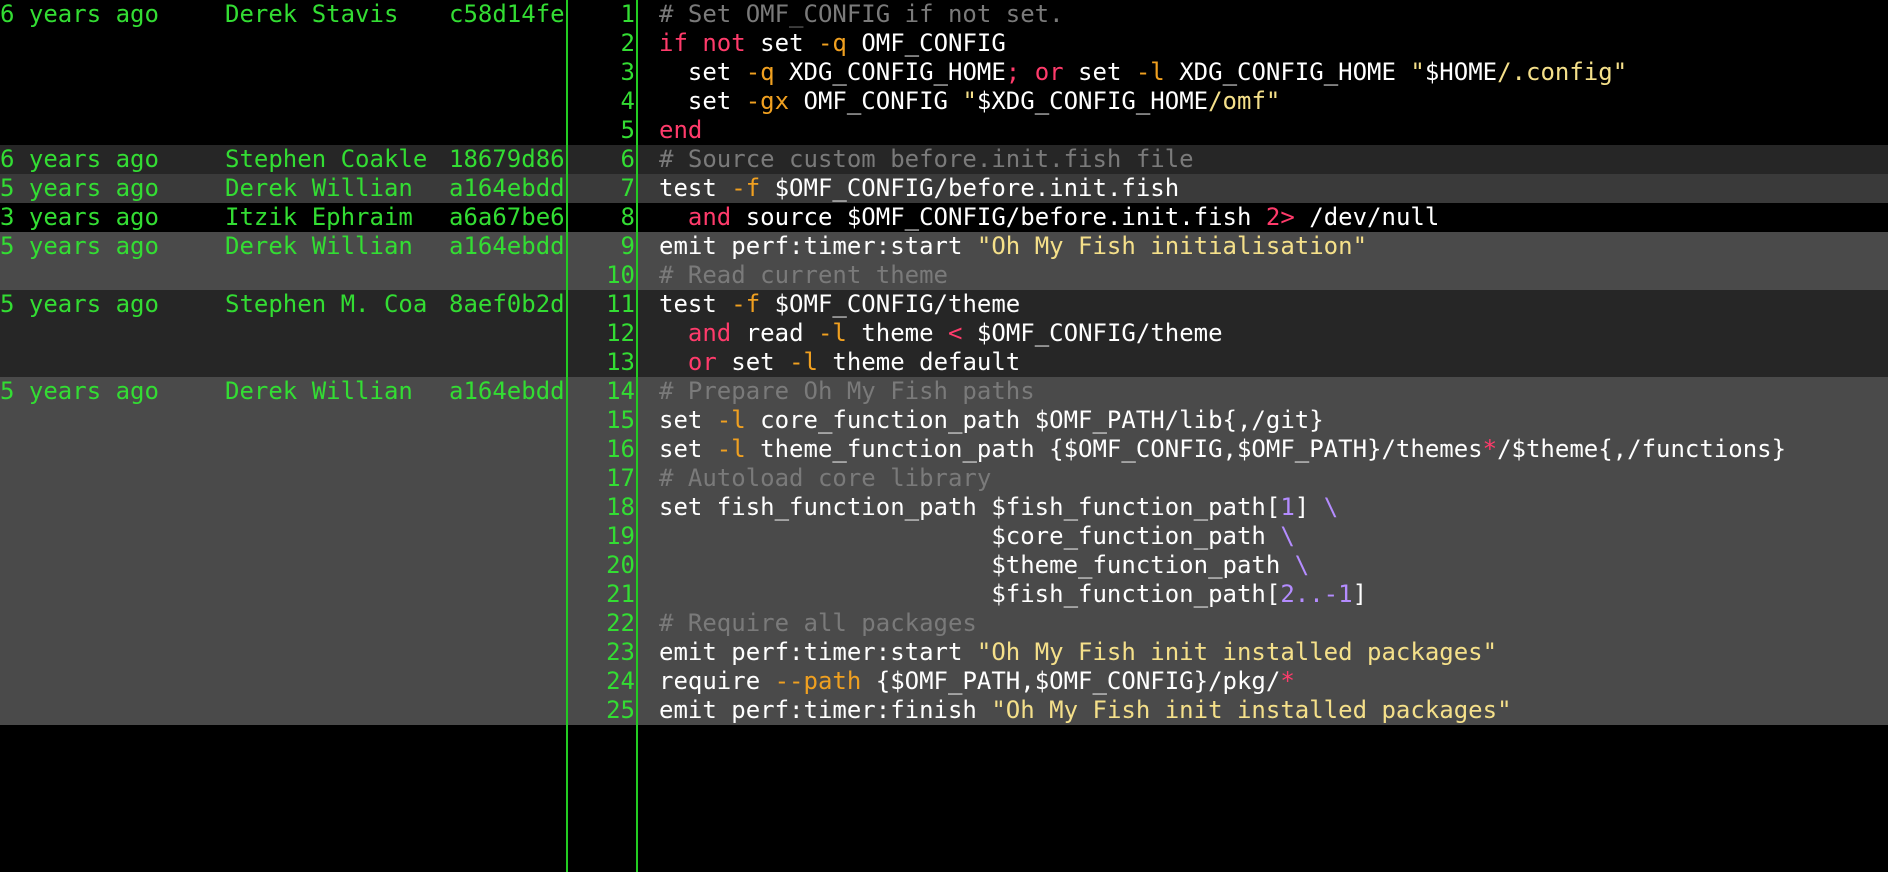 Image resolution: width=1888 pixels, height=872 pixels. I want to click on line-number: 8, so click(627, 217).